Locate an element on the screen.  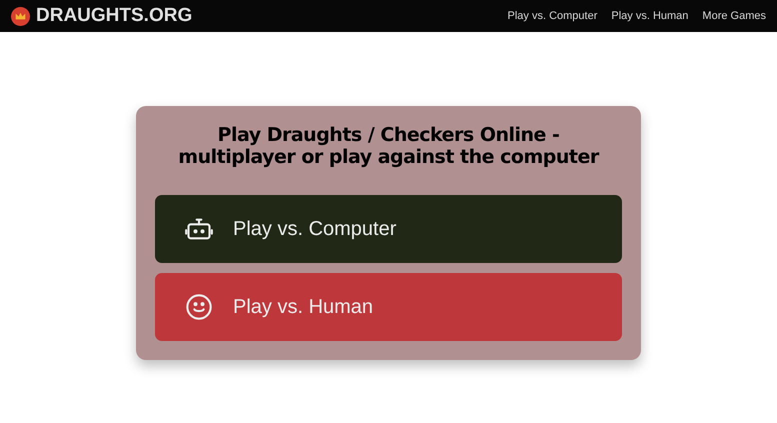
play-button: Play vs. Computer is located at coordinates (388, 229).